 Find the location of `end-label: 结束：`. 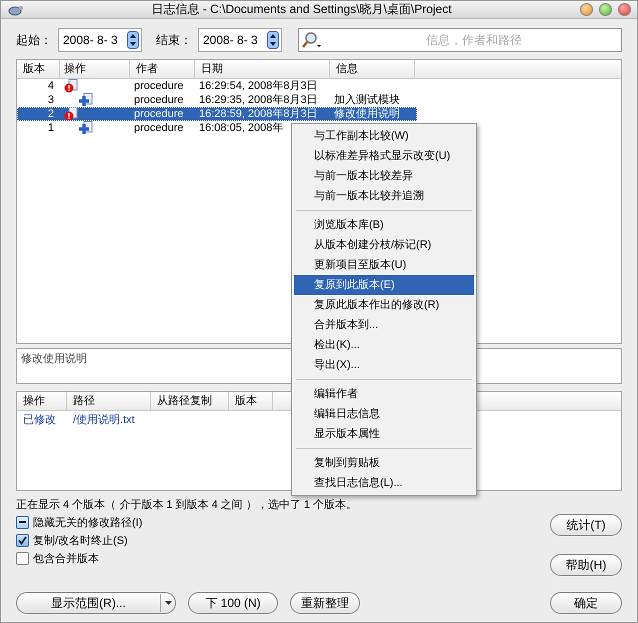

end-label: 结束： is located at coordinates (174, 40).